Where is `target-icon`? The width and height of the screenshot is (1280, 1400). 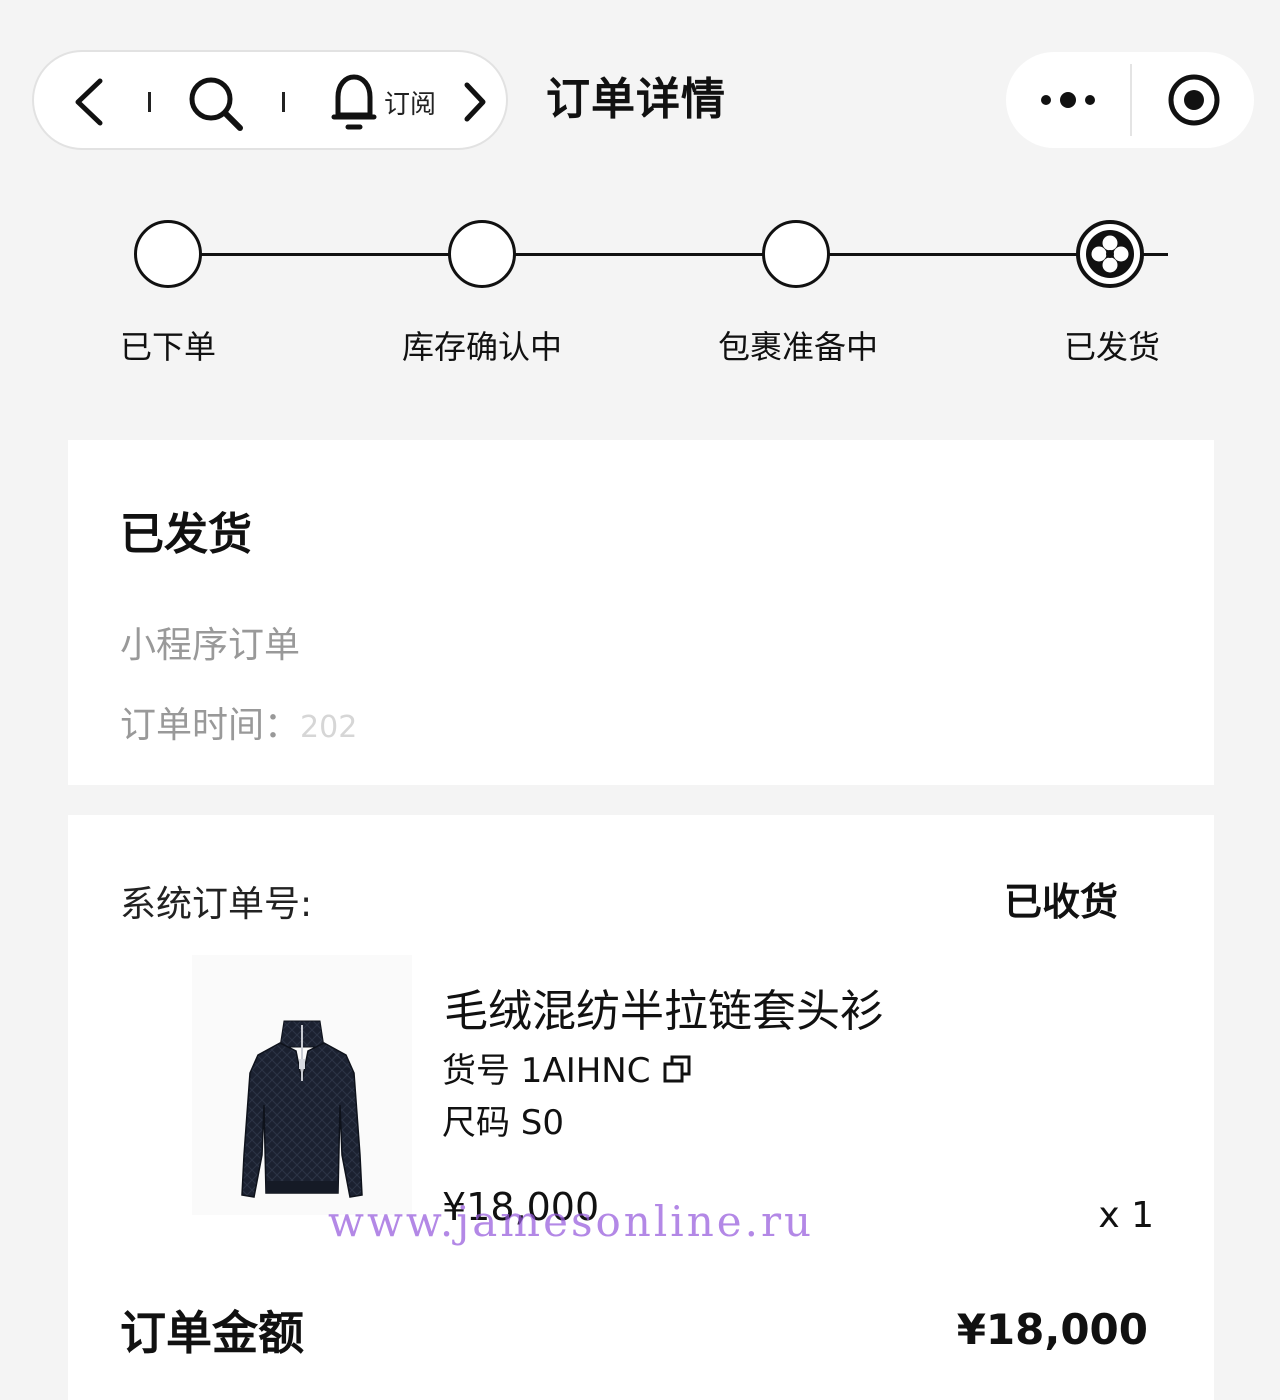
target-icon is located at coordinates (1194, 100).